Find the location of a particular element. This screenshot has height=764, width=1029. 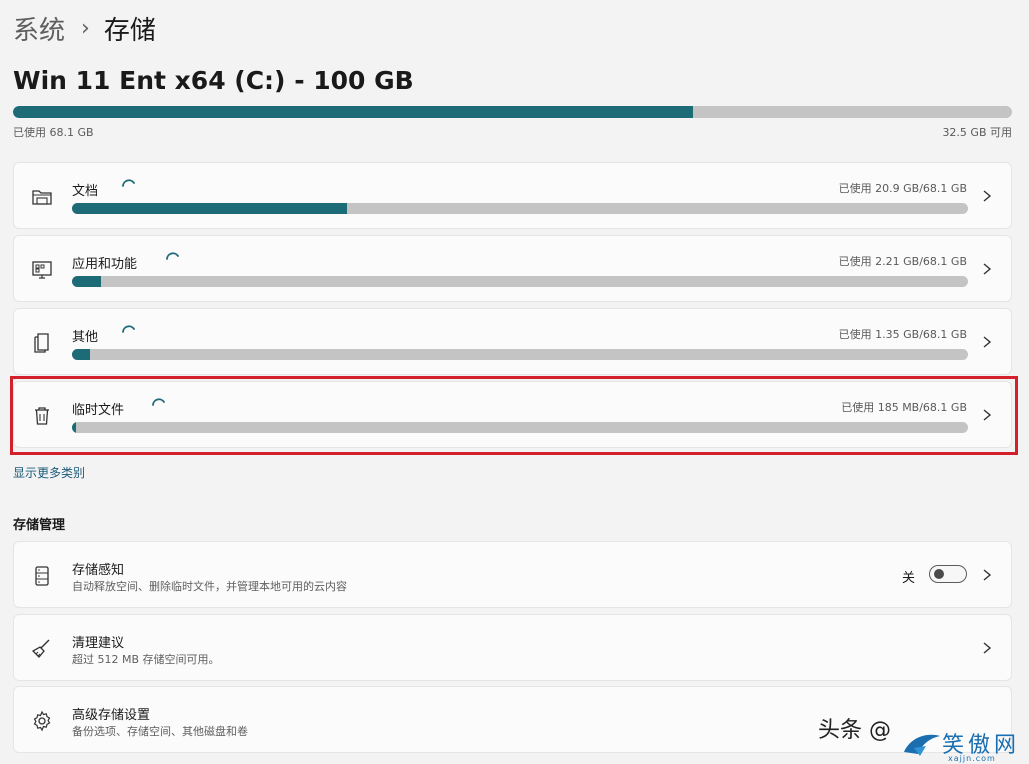

drive-usage-bar is located at coordinates (512, 112).